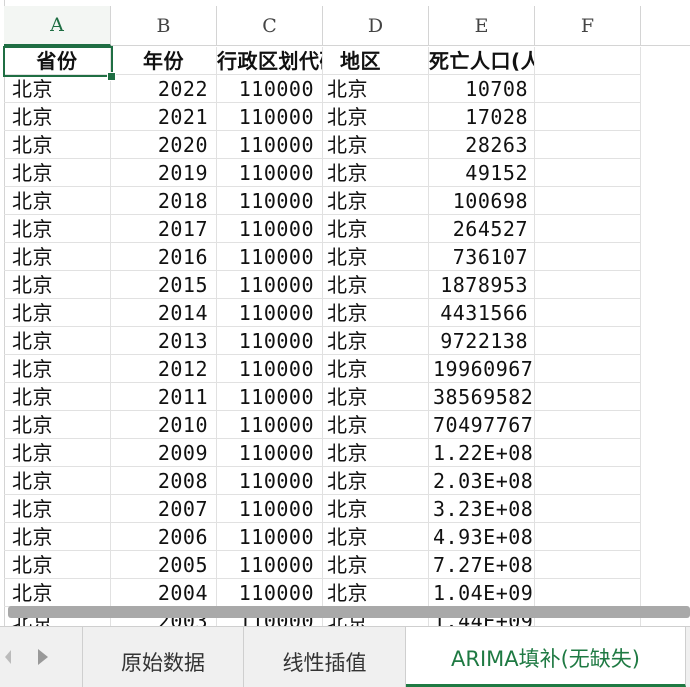 Image resolution: width=690 pixels, height=687 pixels. Describe the element at coordinates (164, 425) in the screenshot. I see `cell-year: 2010` at that location.